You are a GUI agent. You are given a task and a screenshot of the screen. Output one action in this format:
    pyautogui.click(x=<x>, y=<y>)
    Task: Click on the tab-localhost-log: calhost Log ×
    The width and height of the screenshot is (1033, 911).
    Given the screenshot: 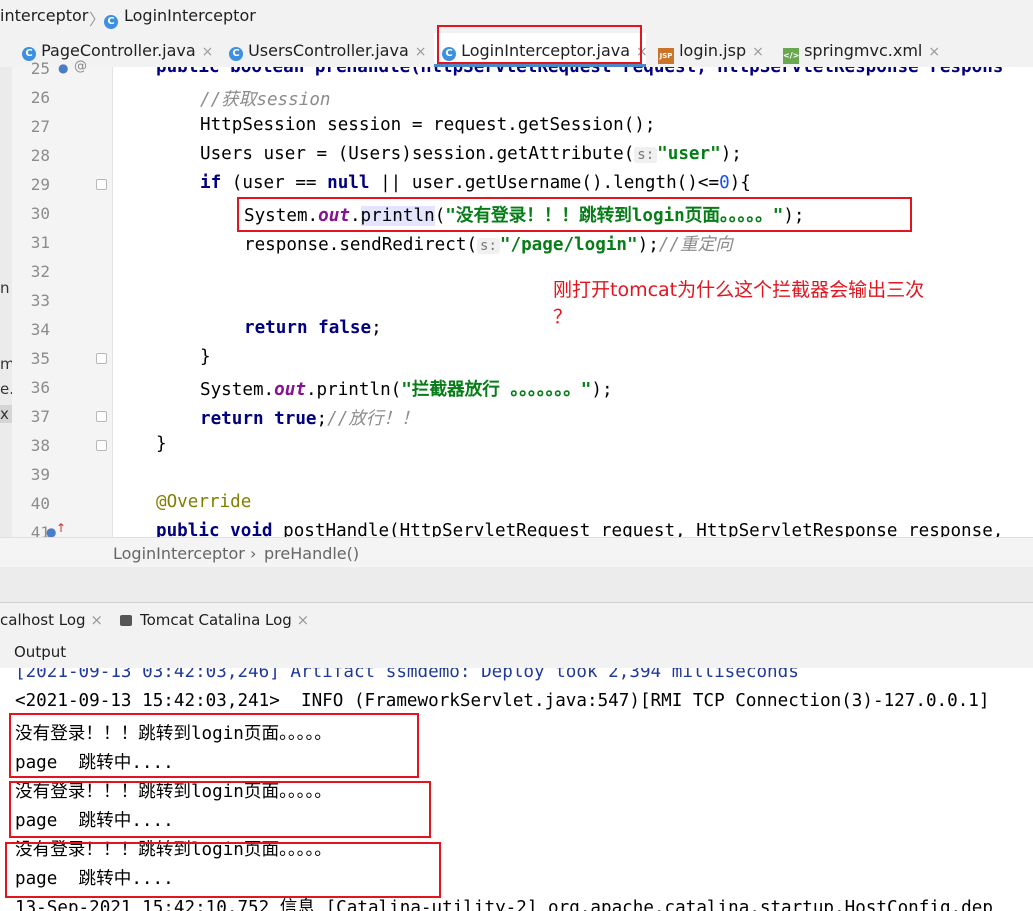 What is the action you would take?
    pyautogui.click(x=51, y=620)
    